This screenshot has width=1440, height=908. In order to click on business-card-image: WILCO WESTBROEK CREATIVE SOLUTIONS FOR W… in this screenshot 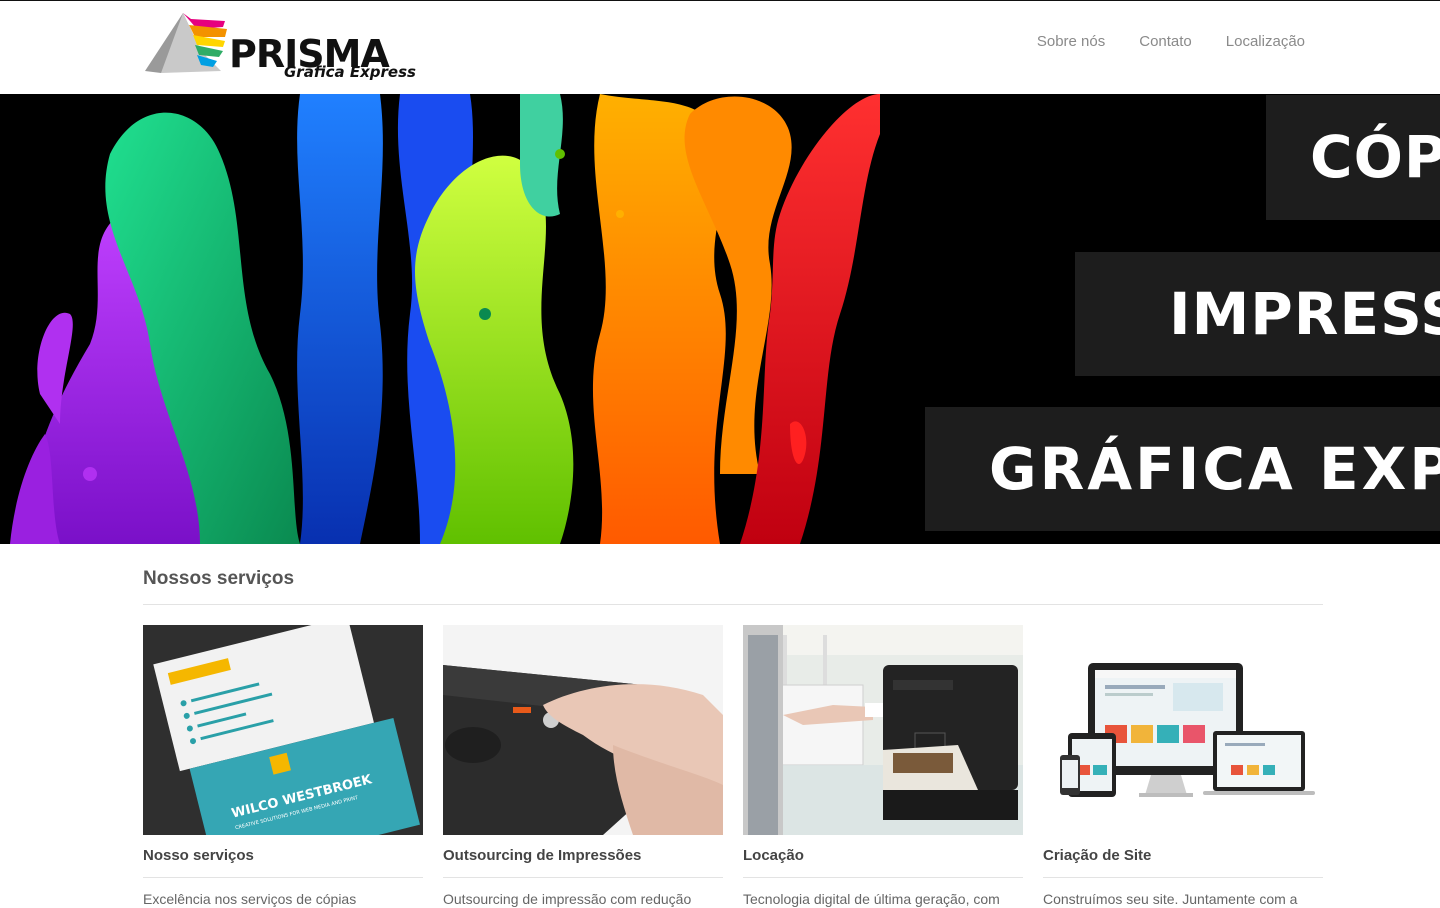, I will do `click(283, 730)`.